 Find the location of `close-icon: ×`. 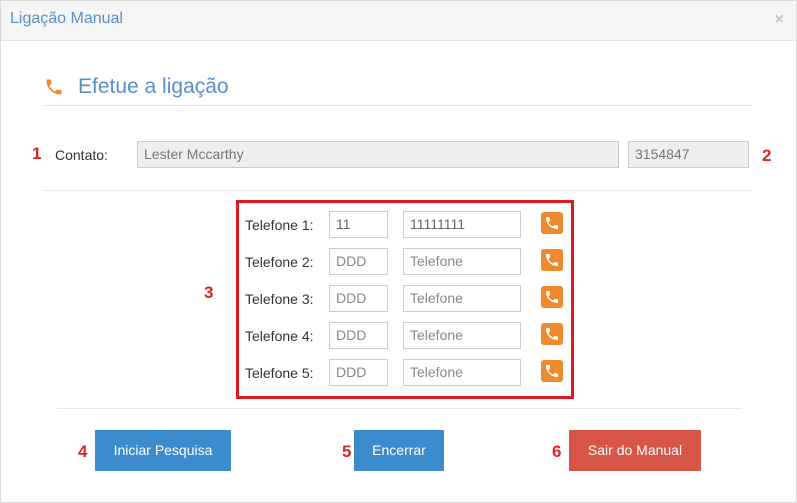

close-icon: × is located at coordinates (779, 20).